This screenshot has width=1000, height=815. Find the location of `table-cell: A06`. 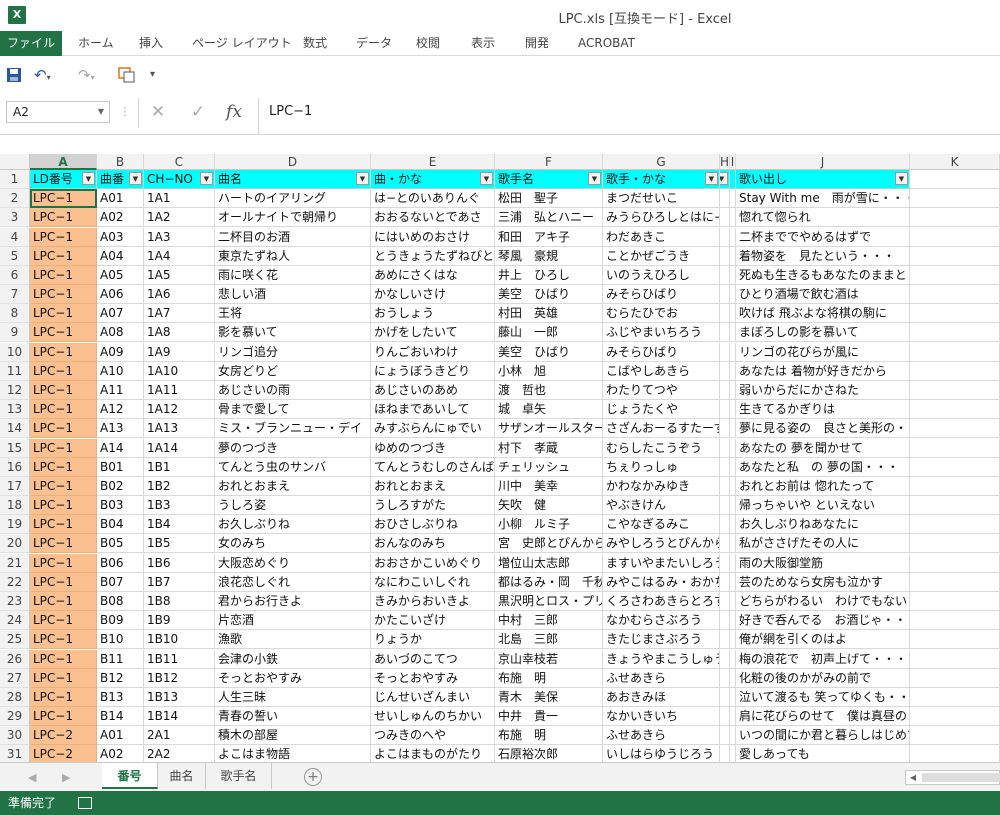

table-cell: A06 is located at coordinates (120, 295).